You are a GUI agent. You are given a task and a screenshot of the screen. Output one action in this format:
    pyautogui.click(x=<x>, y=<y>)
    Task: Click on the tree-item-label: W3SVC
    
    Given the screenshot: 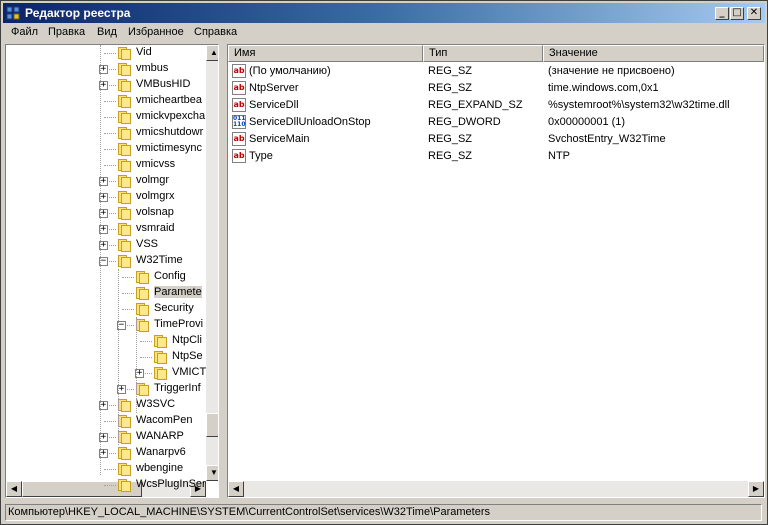 What is the action you would take?
    pyautogui.click(x=155, y=404)
    